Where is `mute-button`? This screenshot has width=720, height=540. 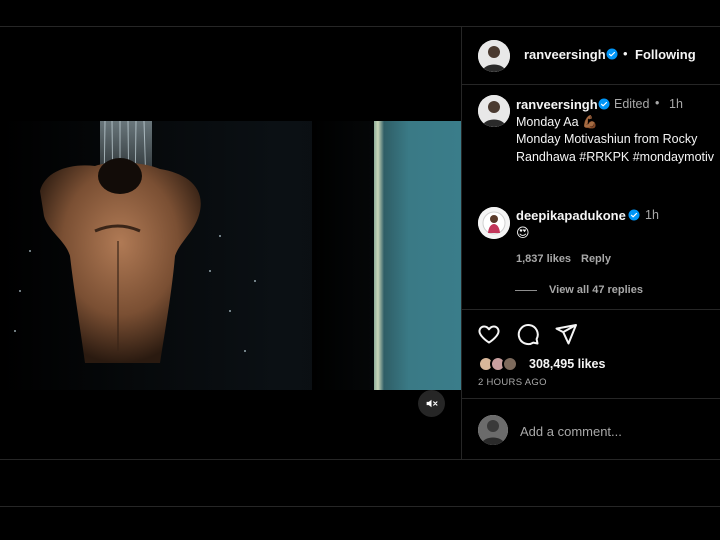
mute-button is located at coordinates (431, 403).